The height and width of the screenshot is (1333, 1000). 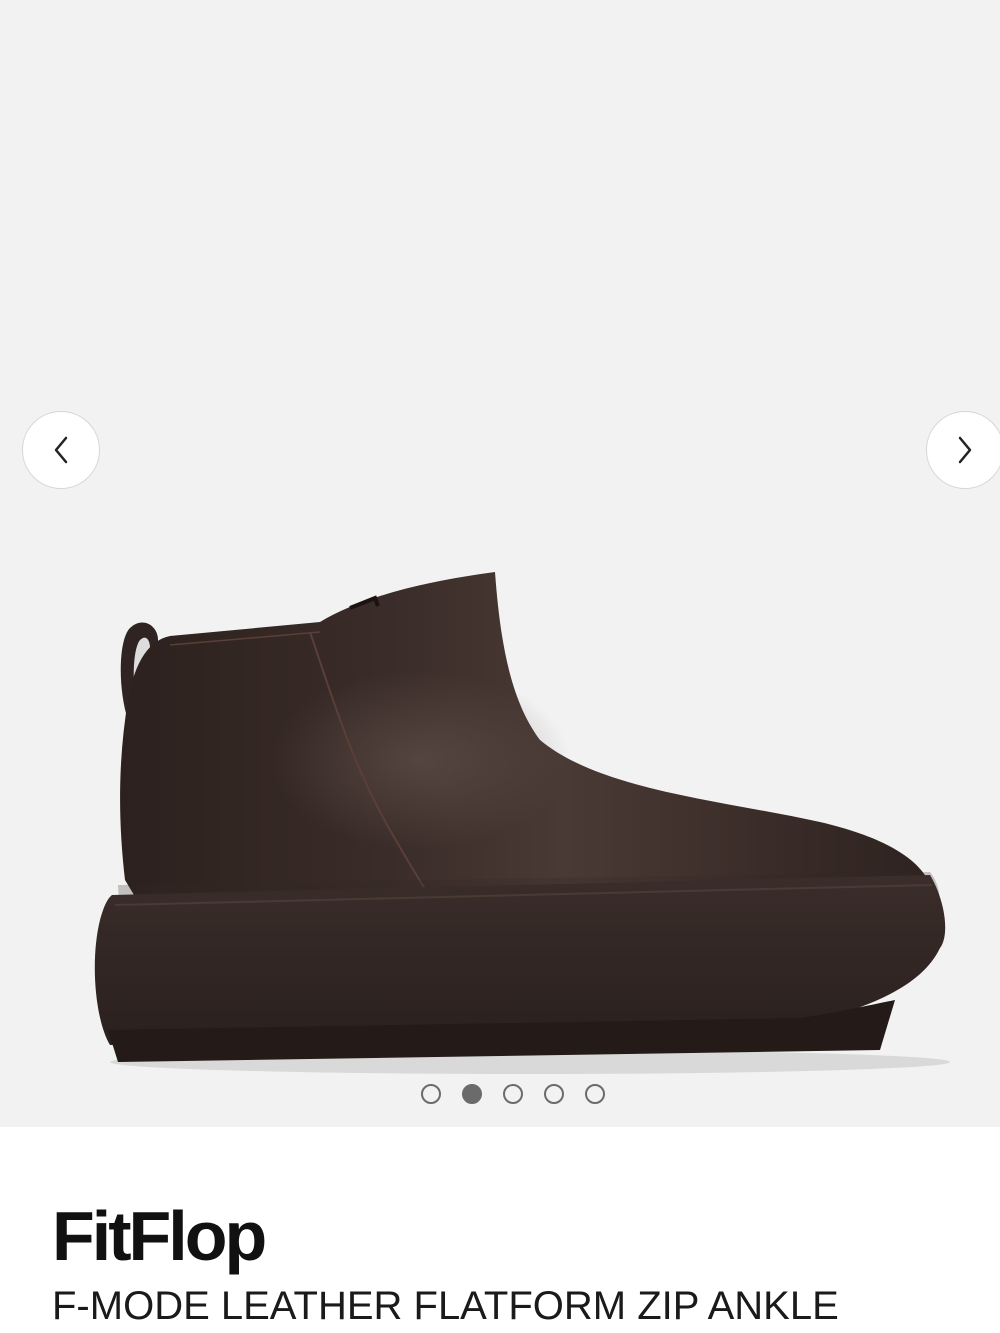 I want to click on chevron-right-icon, so click(x=965, y=450).